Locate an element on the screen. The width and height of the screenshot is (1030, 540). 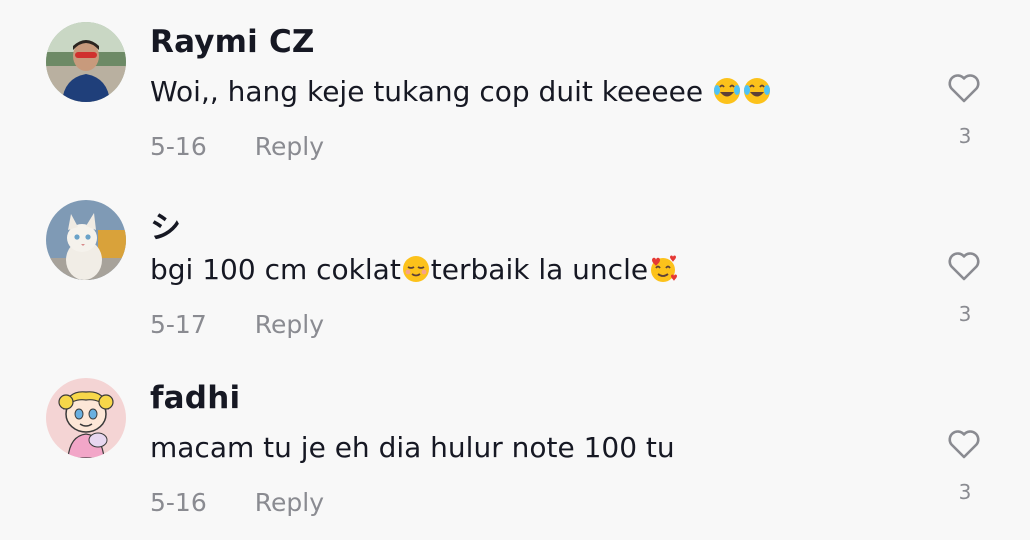
relieved-face-emoji is located at coordinates (416, 269).